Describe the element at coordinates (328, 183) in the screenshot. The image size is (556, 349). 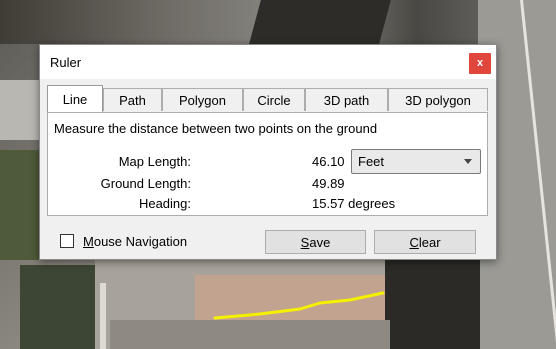
I see `ground-length-value: 49.89` at that location.